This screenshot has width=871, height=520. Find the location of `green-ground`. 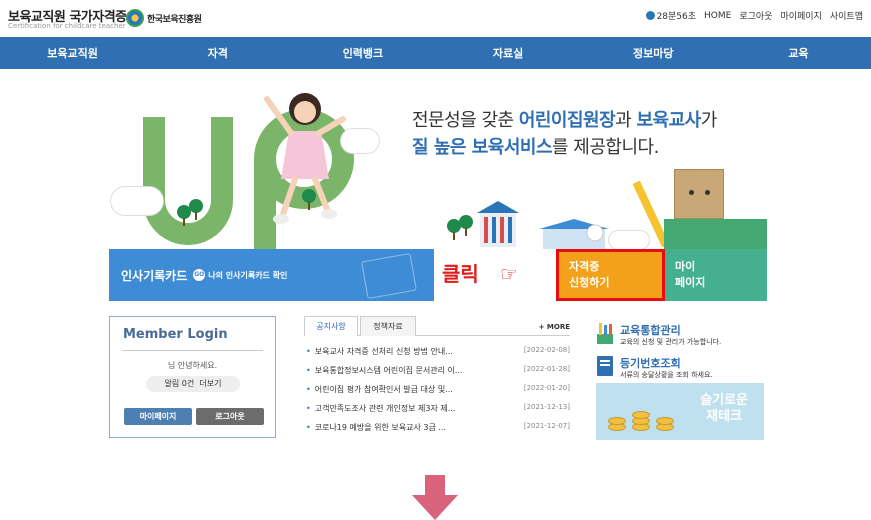

green-ground is located at coordinates (715, 234).